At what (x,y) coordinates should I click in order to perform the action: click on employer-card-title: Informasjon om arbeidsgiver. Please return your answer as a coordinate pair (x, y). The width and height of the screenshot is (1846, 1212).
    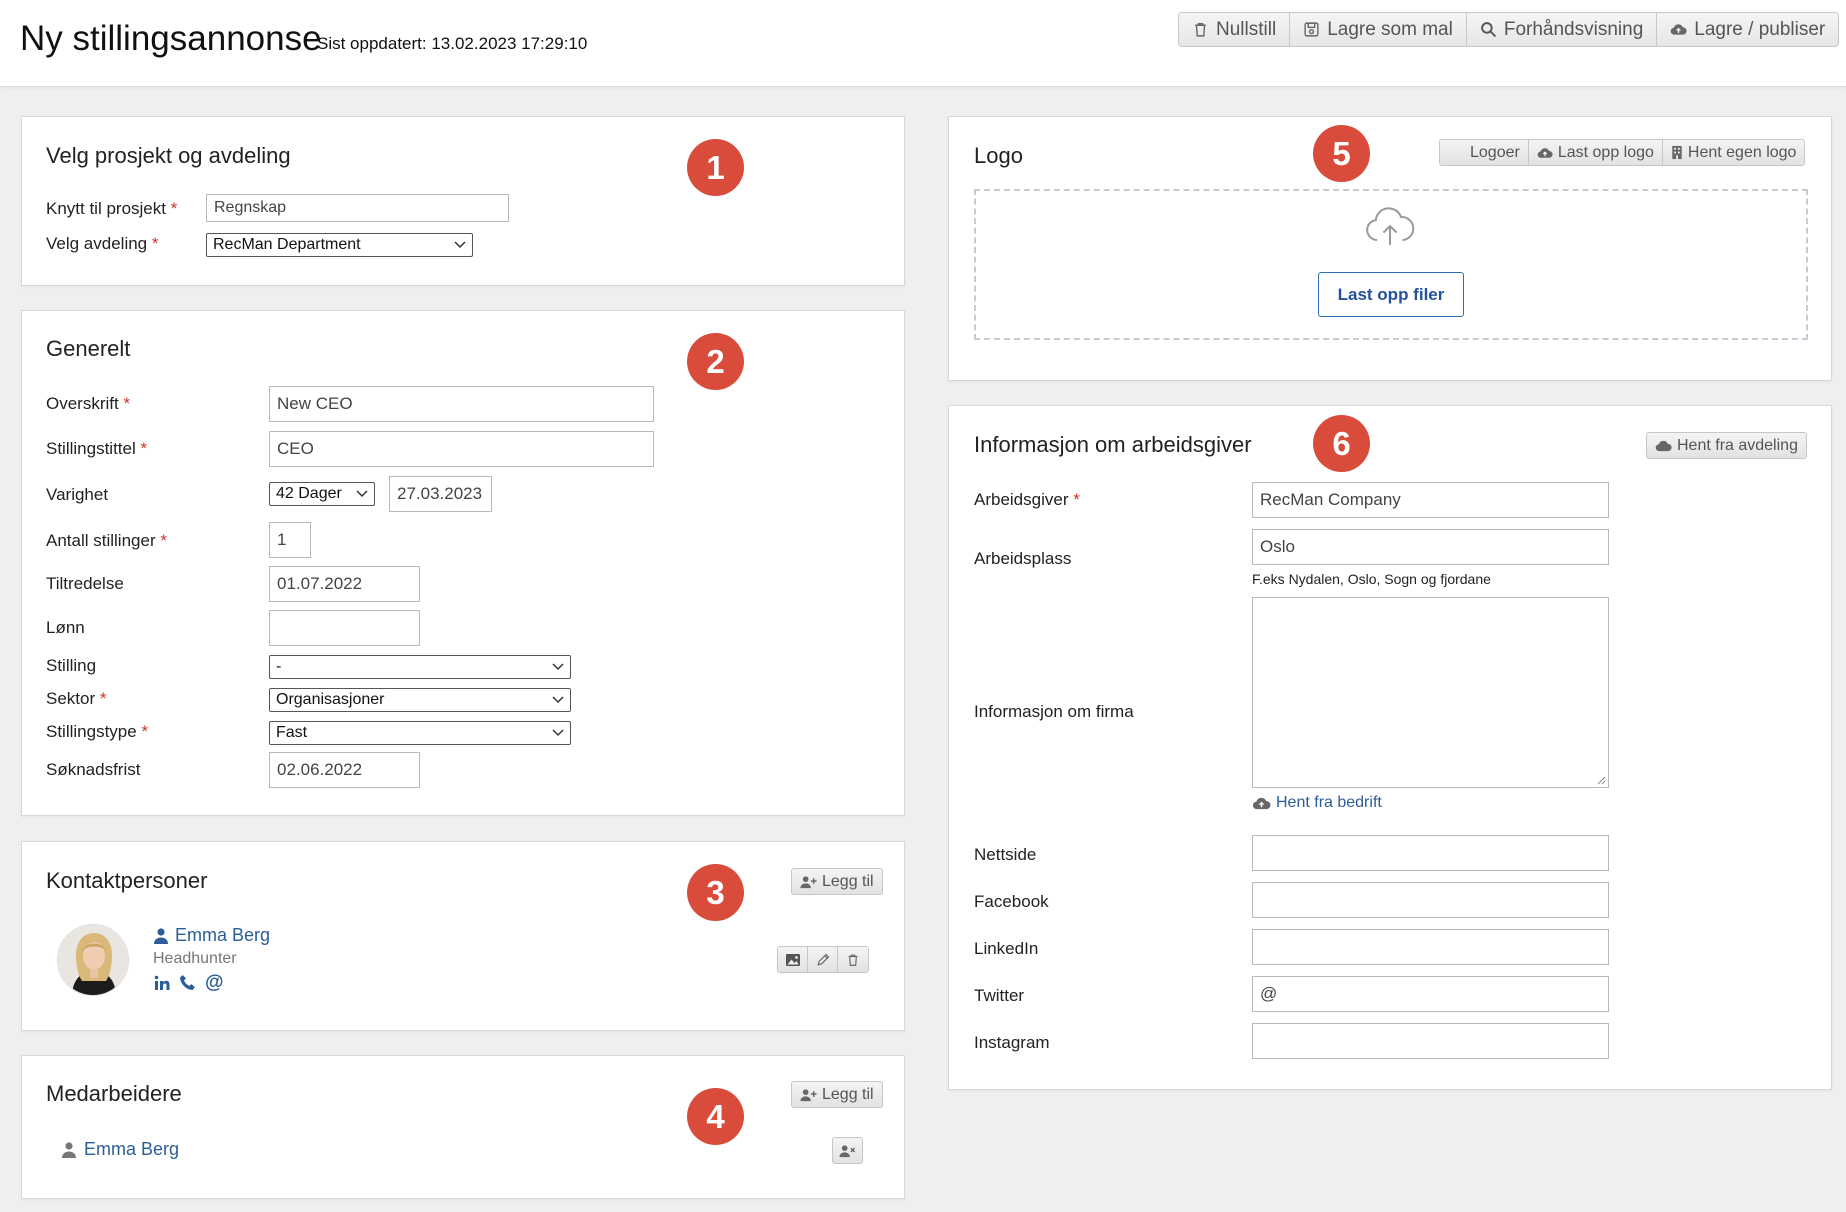
    Looking at the image, I should click on (1113, 444).